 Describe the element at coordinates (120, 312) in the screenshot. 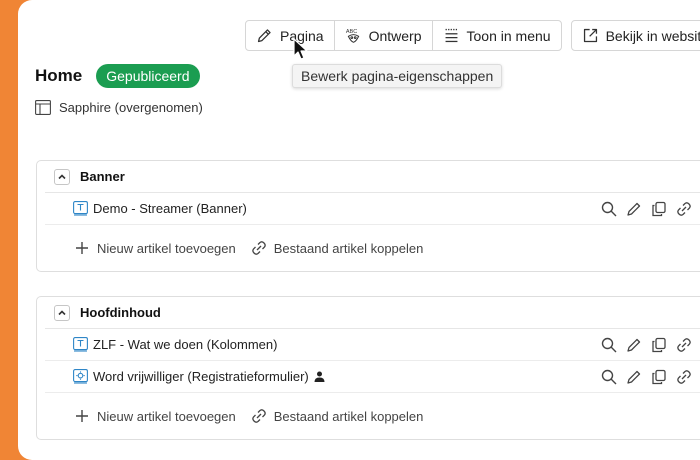

I see `section-title: Hoofdinhoud` at that location.